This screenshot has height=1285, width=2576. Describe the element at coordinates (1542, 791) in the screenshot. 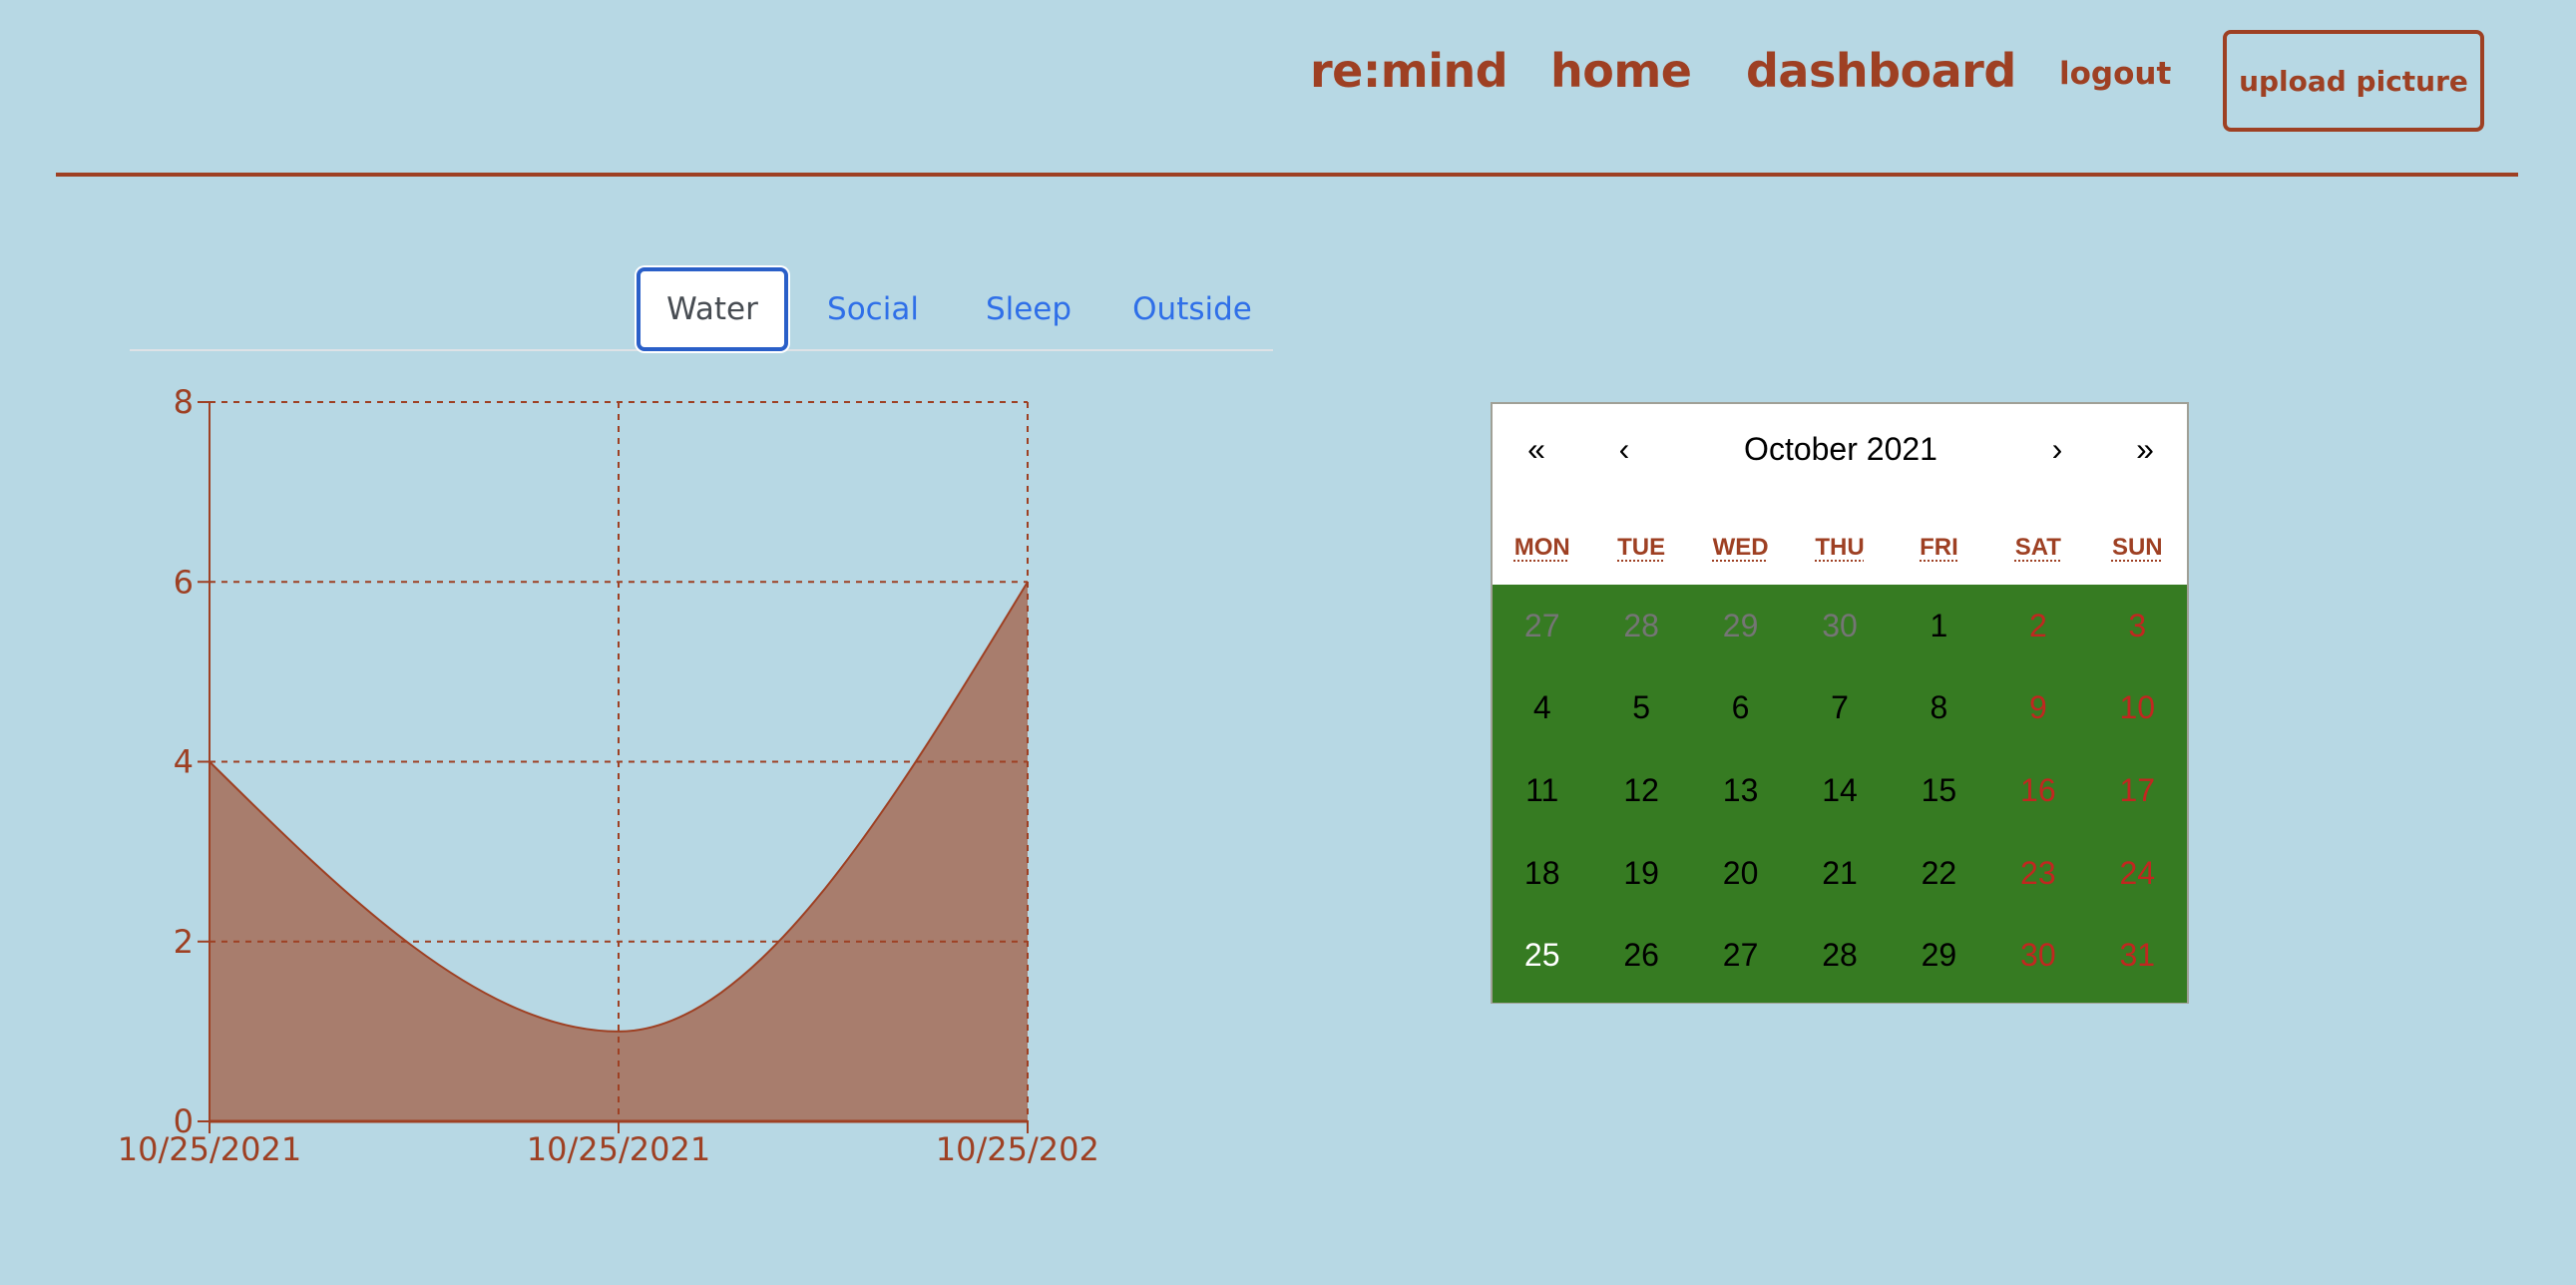

I see `calendar-day: 11` at that location.